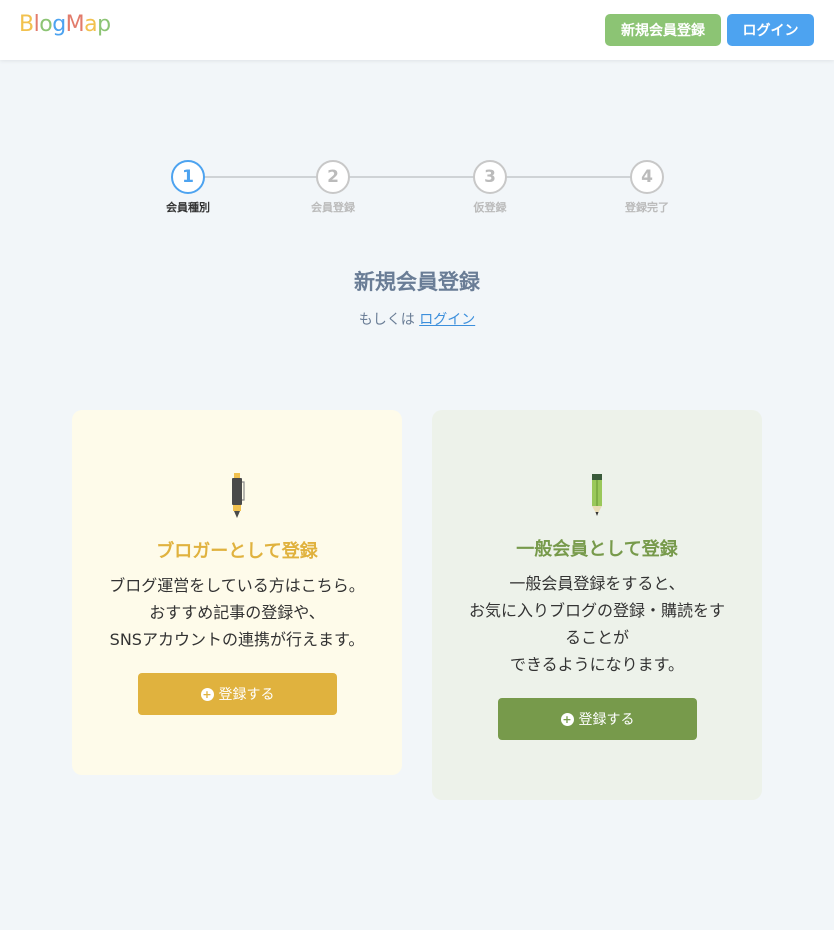 This screenshot has height=930, width=834. I want to click on desc-line: ることが, so click(596, 637).